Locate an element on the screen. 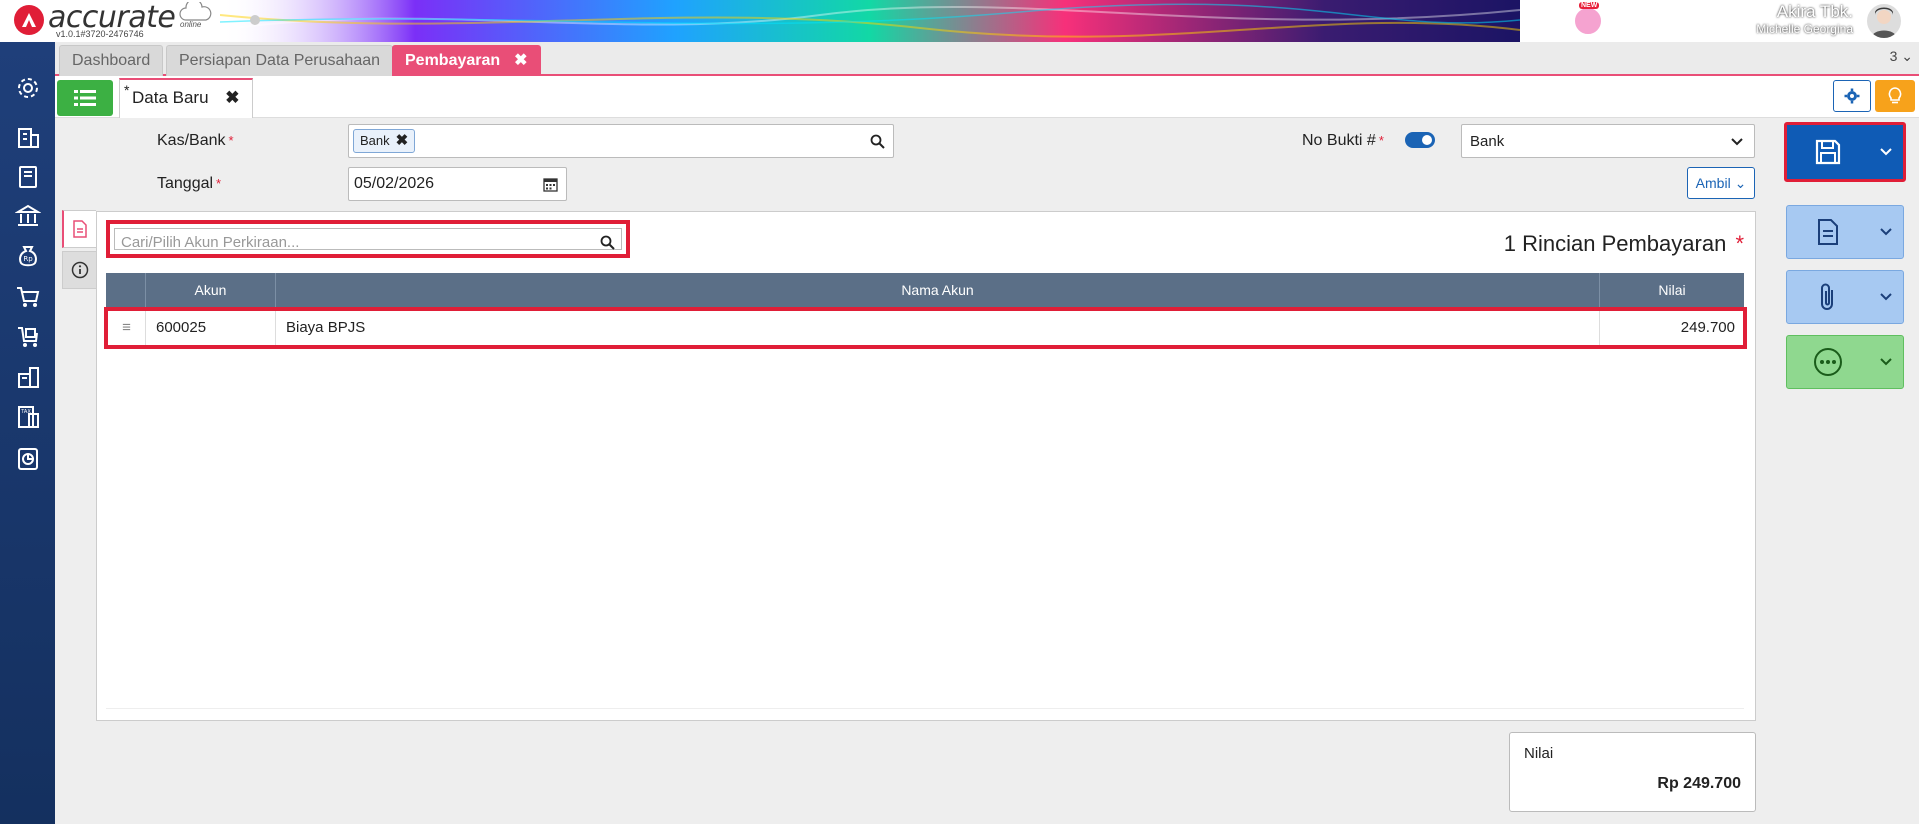  tanggal-field: 05/02/2026 is located at coordinates (457, 184).